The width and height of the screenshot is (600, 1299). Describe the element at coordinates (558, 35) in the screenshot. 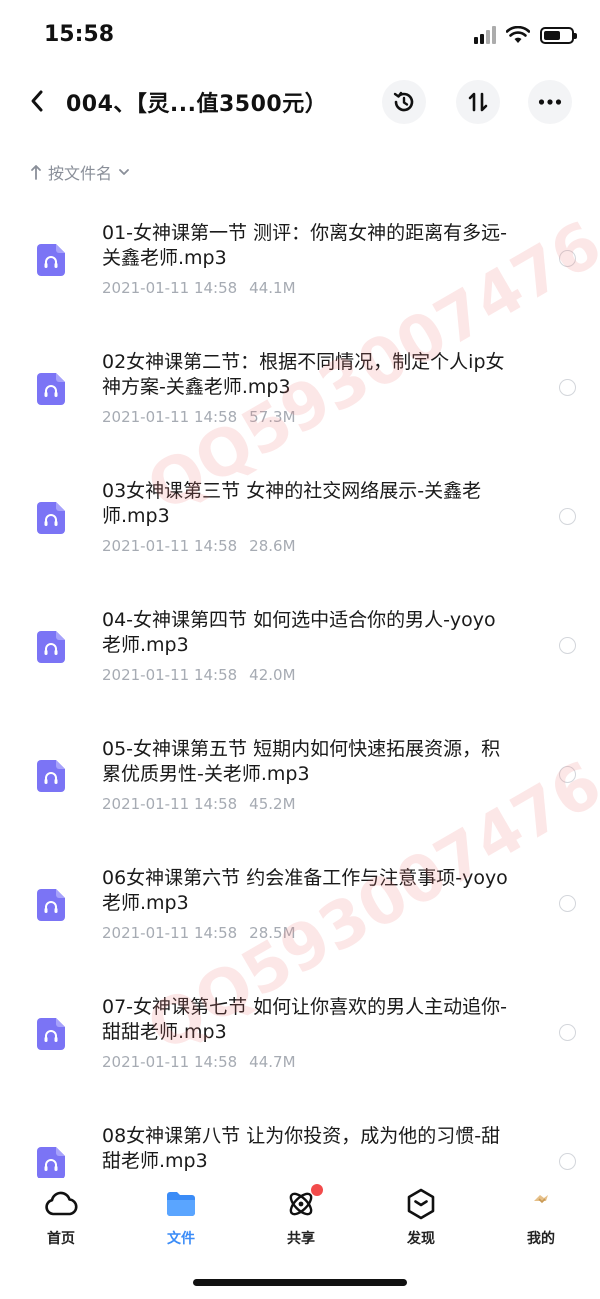

I see `battery-icon` at that location.